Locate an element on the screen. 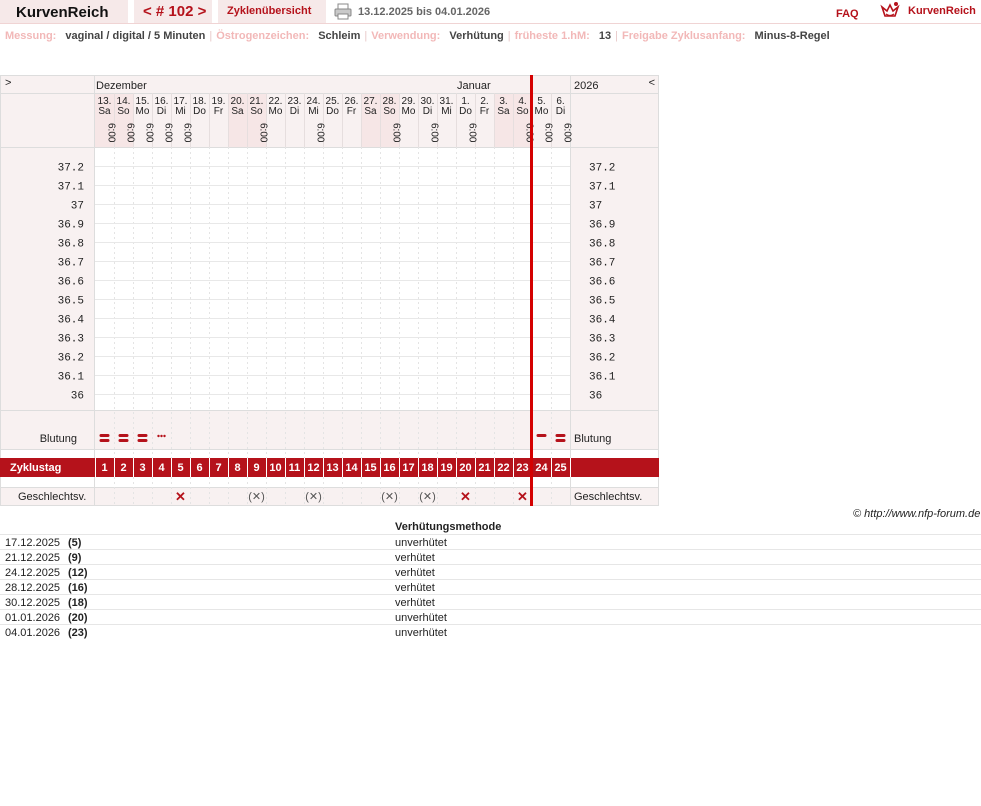  zyklustag-number: 16 is located at coordinates (389, 468).